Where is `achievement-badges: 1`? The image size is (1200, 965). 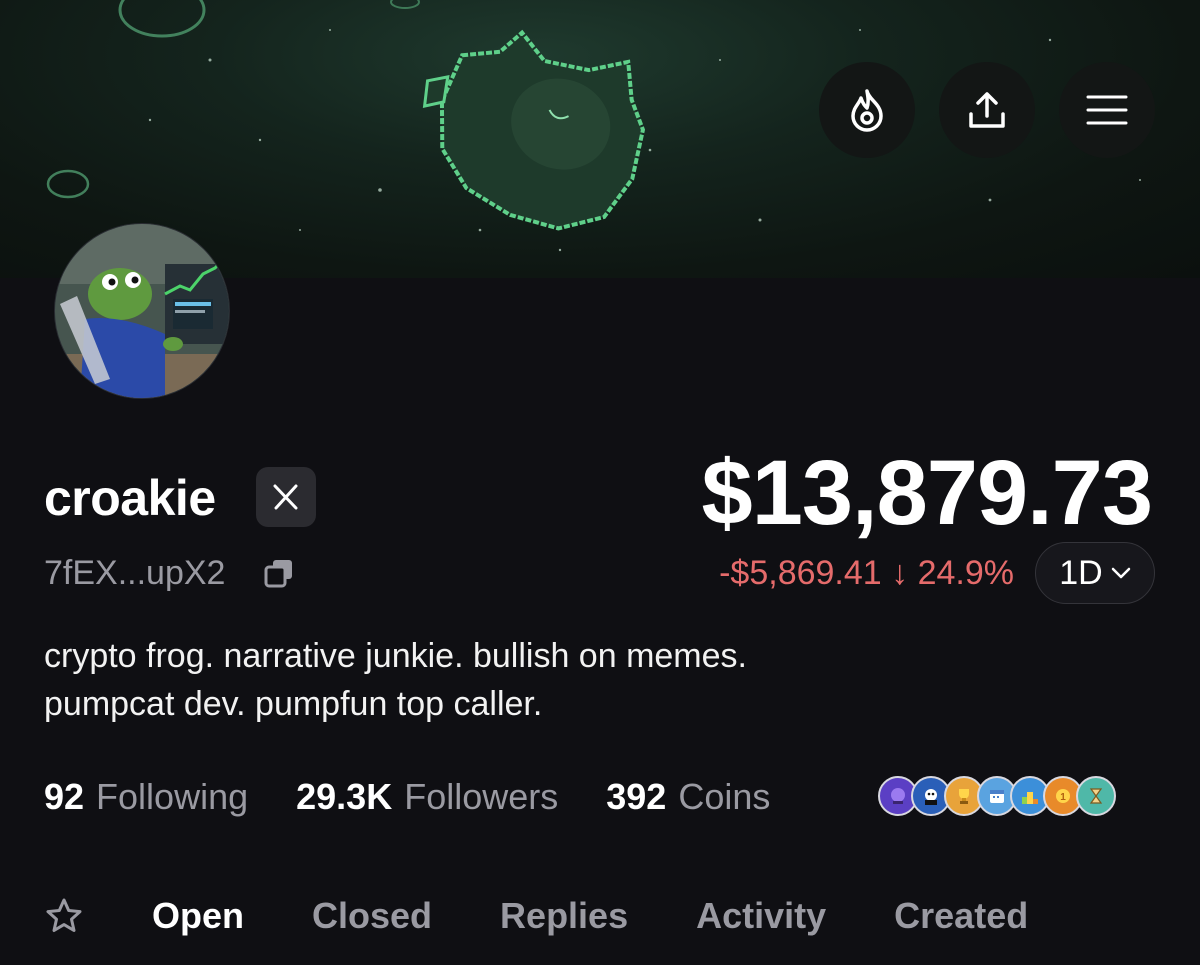 achievement-badges: 1 is located at coordinates (997, 796).